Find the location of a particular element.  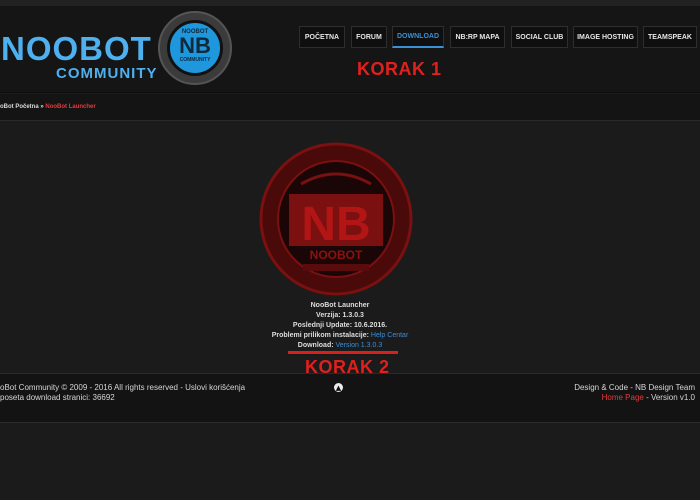

nav-item-teamspeak: TEAMSPEAK is located at coordinates (670, 37).